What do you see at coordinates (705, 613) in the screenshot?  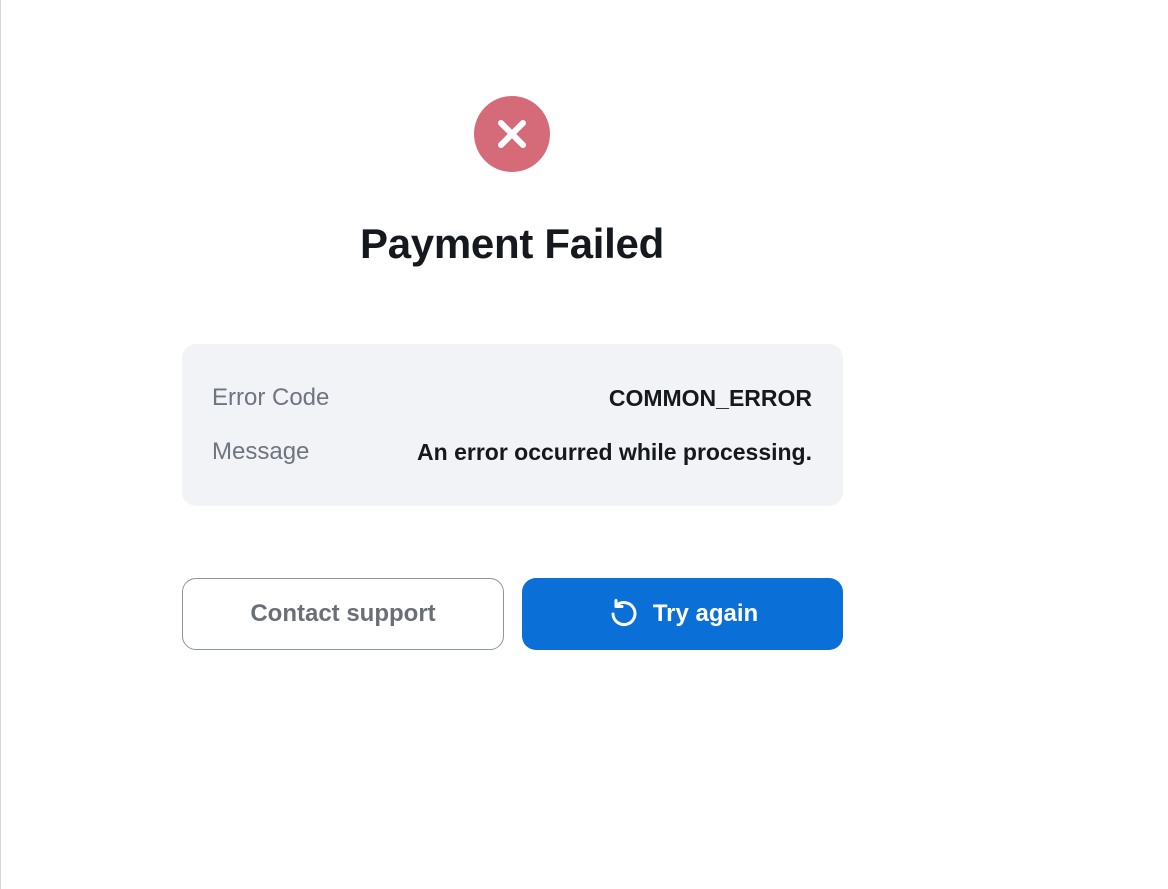 I see `try-again-label: Try again` at bounding box center [705, 613].